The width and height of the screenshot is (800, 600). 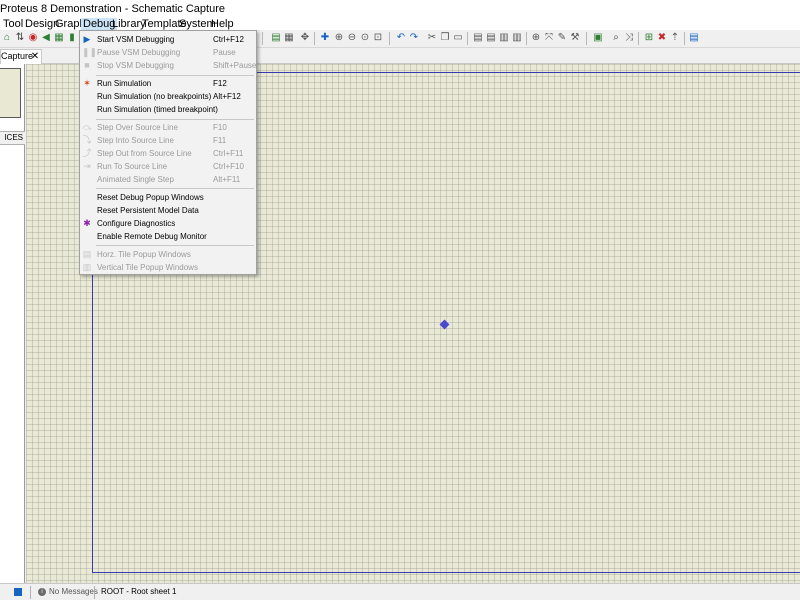 What do you see at coordinates (168, 65) in the screenshot?
I see `menu-item-stop-vsm-debugging: ■ Stop VSM Debugging Shift+Pause` at bounding box center [168, 65].